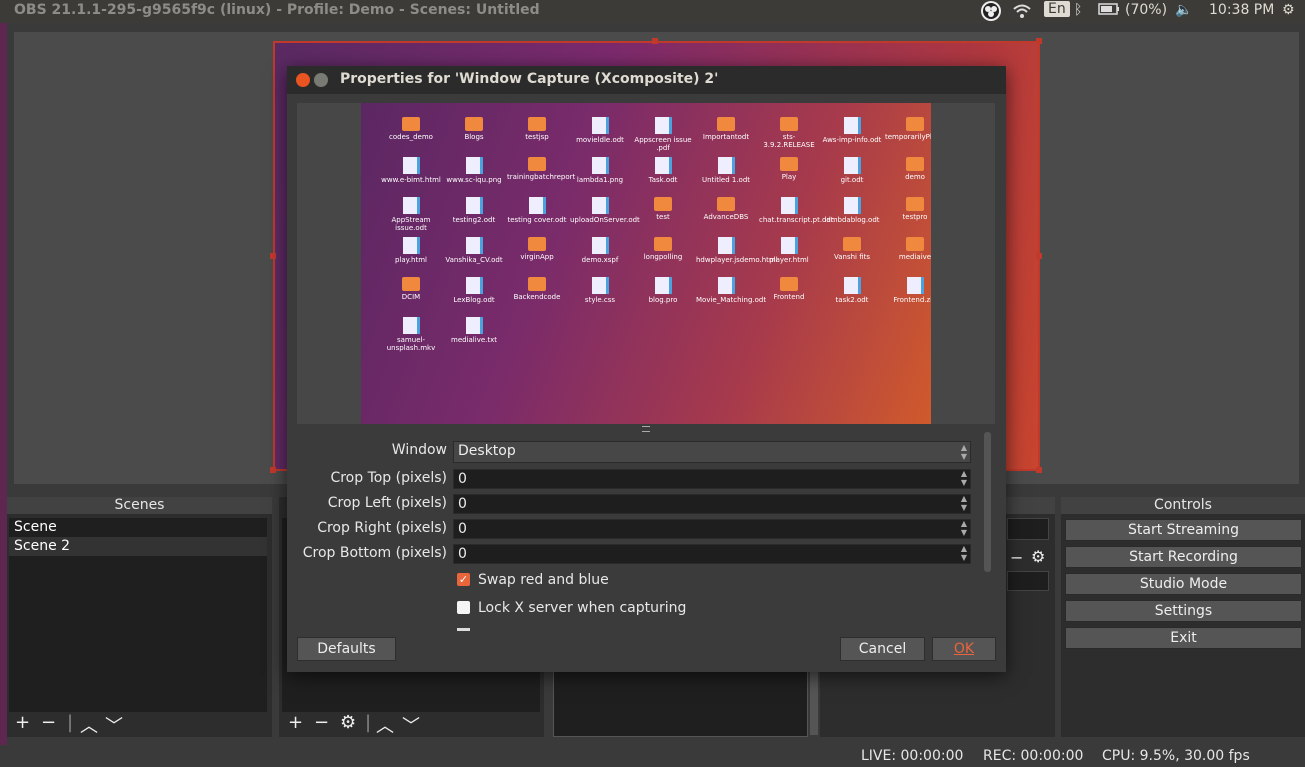  I want to click on gear-icon: ⚙, so click(1288, 10).